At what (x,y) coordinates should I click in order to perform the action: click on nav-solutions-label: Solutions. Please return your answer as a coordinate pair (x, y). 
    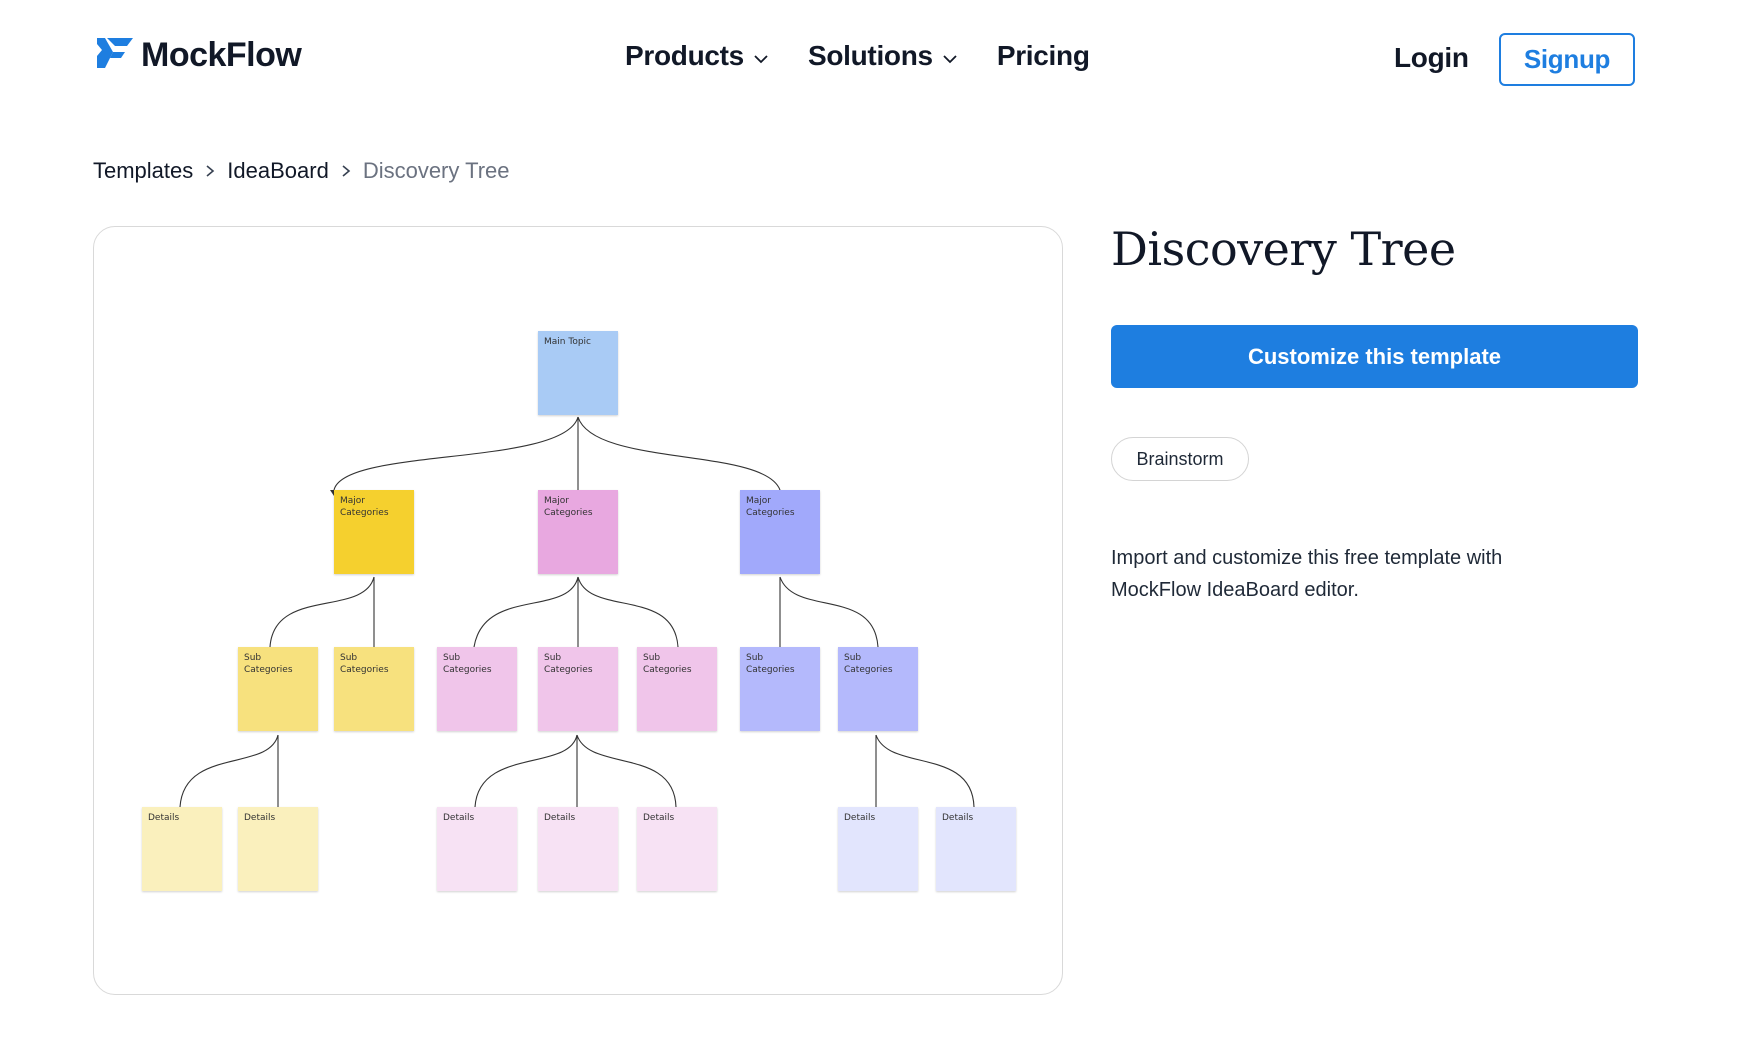
    Looking at the image, I should click on (870, 55).